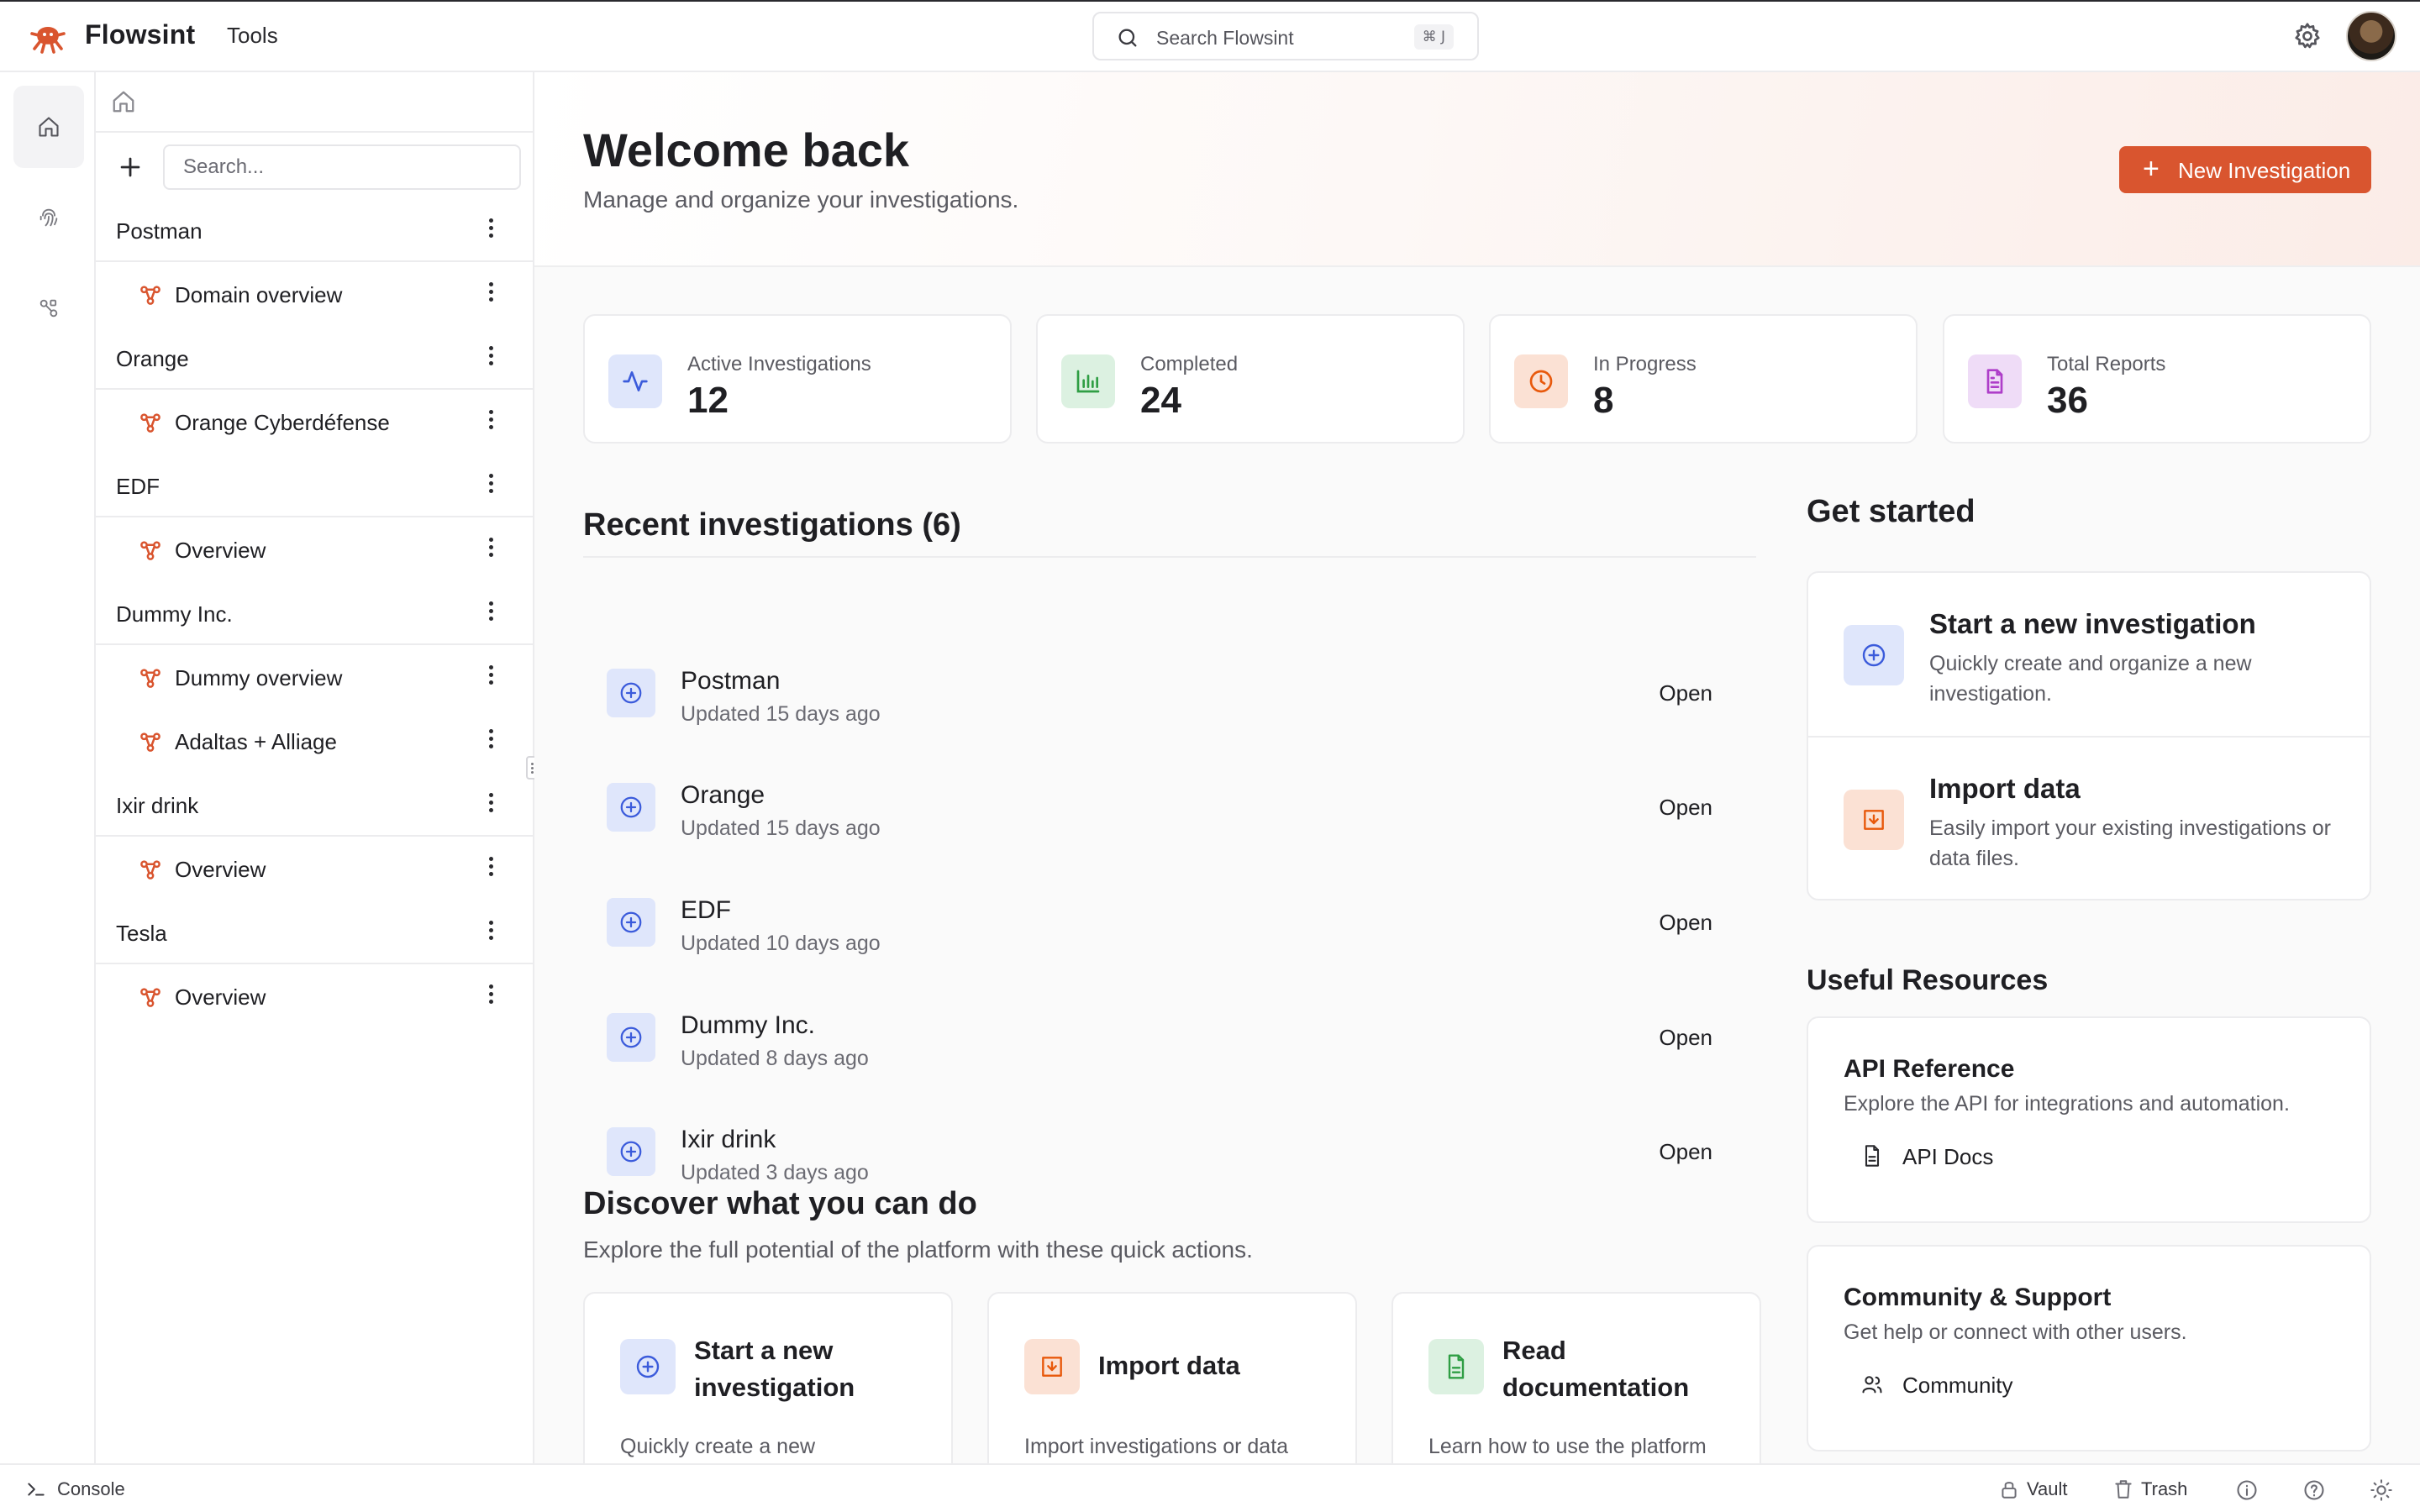  Describe the element at coordinates (1434, 37) in the screenshot. I see `shortcut-badge: ⌘ J` at that location.